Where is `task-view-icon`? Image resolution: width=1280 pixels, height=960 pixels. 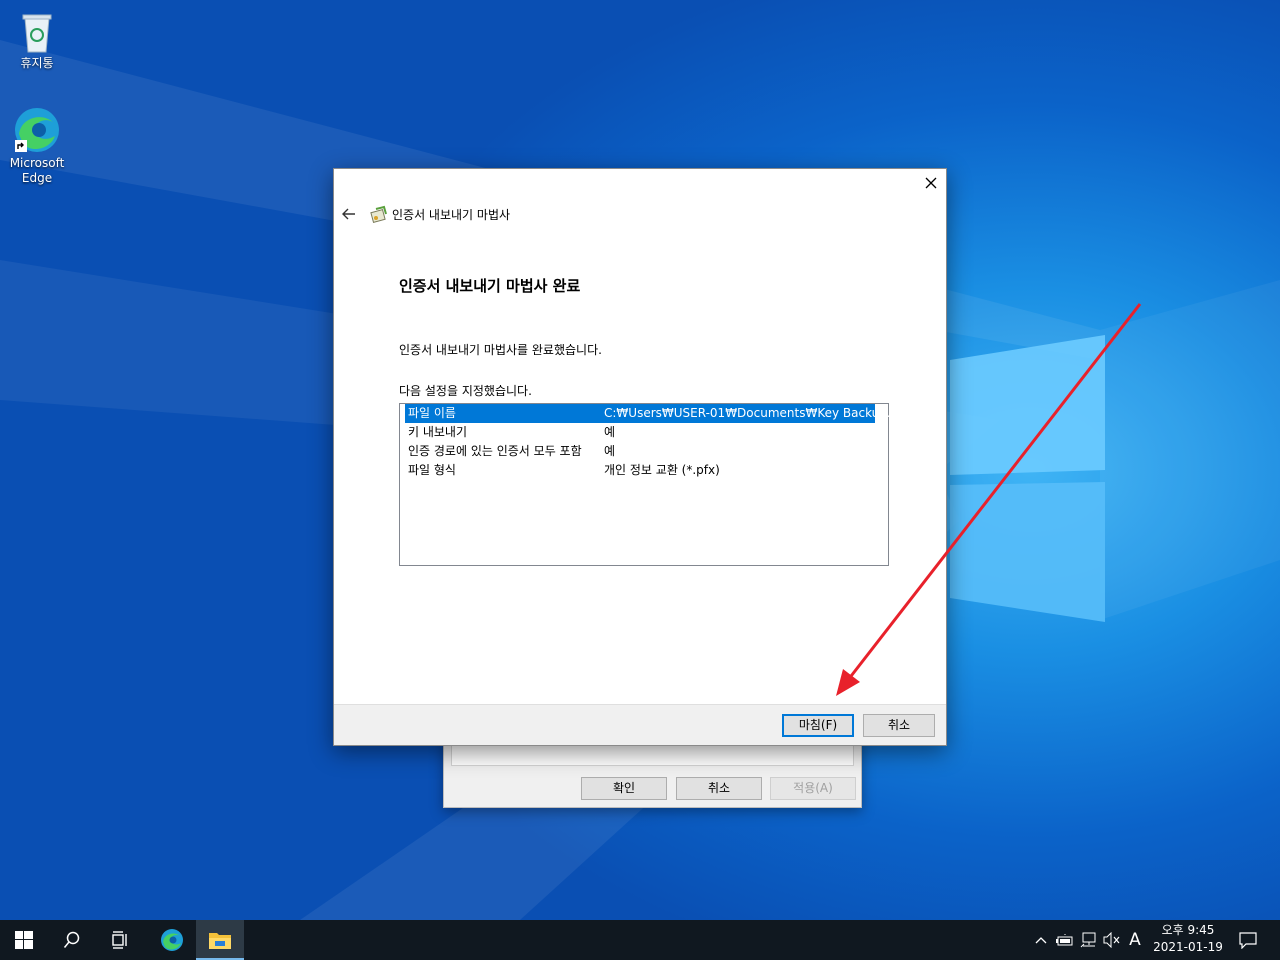
task-view-icon is located at coordinates (119, 940).